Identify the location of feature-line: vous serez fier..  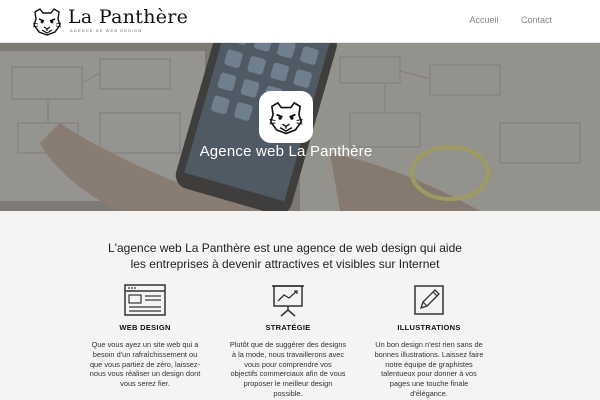
(145, 384).